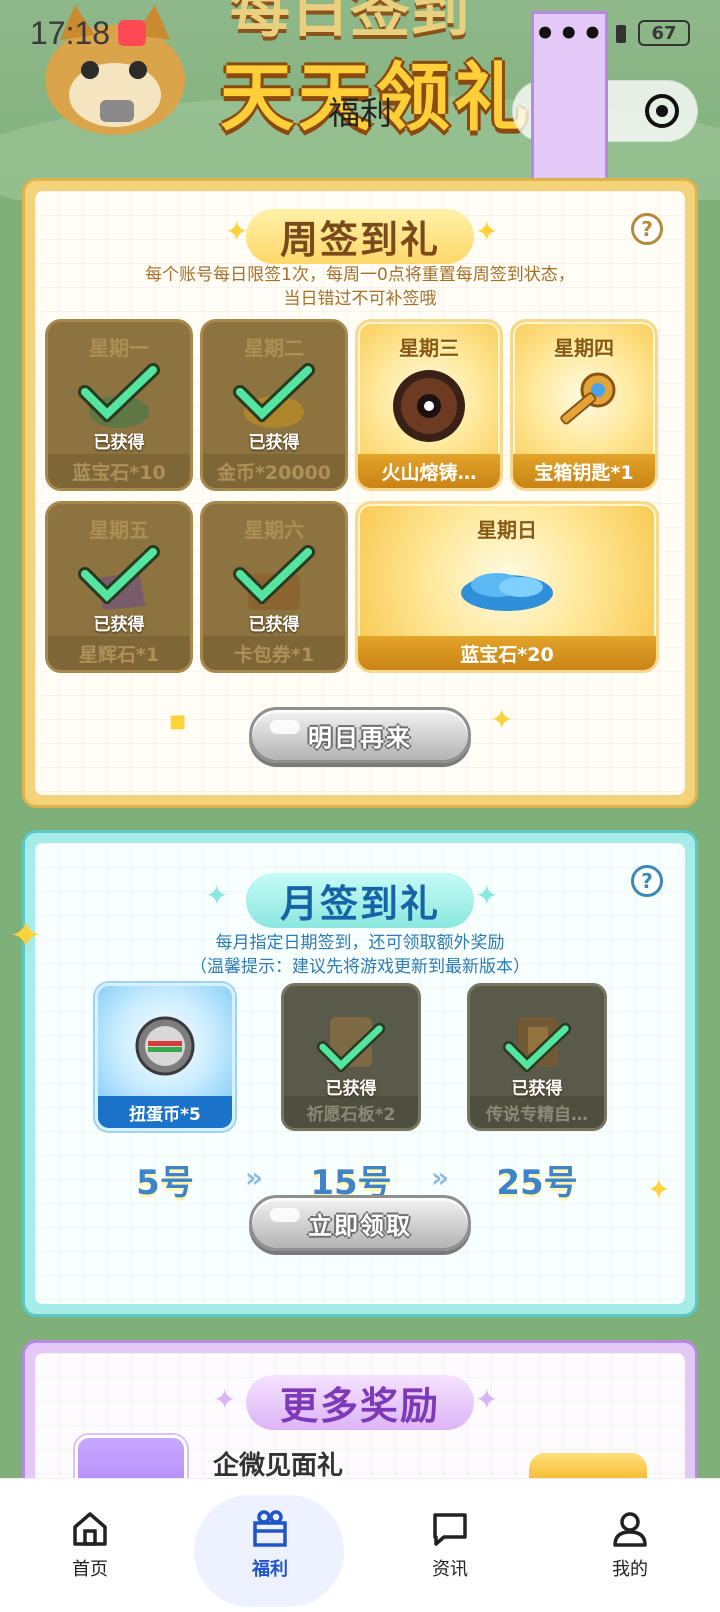  What do you see at coordinates (360, 943) in the screenshot?
I see `monthly-desc-line1: 每月指定日期签到，还可领取额外奖励` at bounding box center [360, 943].